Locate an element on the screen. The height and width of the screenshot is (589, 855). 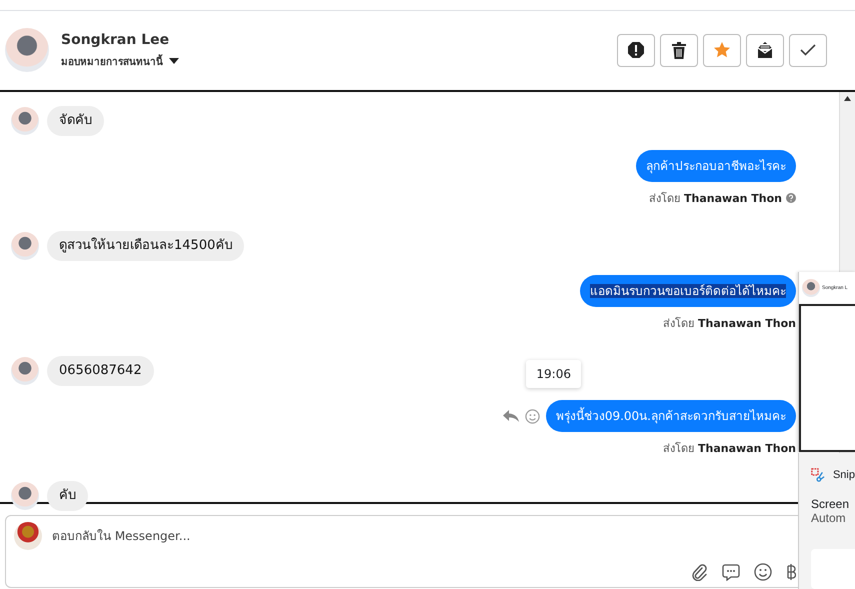
contact-name: Songkran Lee is located at coordinates (115, 40).